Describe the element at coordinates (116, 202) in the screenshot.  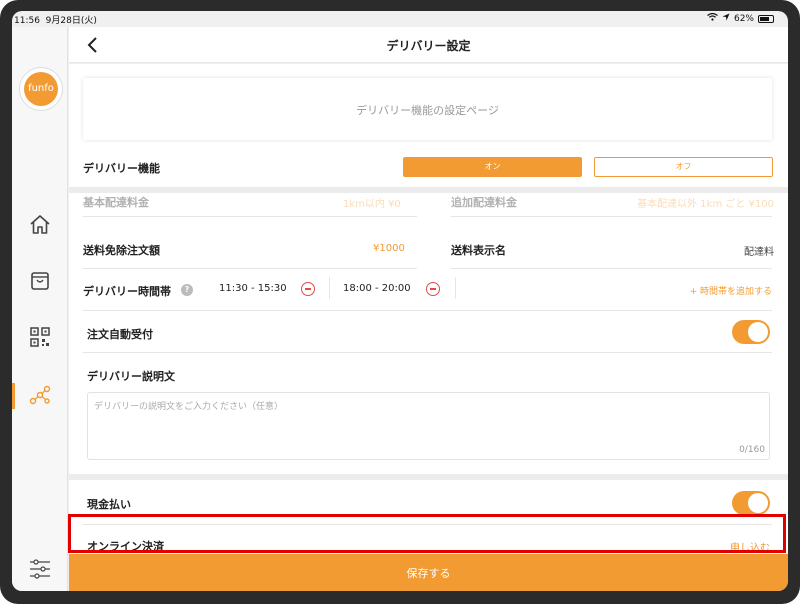
I see `base-fee-label: 基本配達料金` at that location.